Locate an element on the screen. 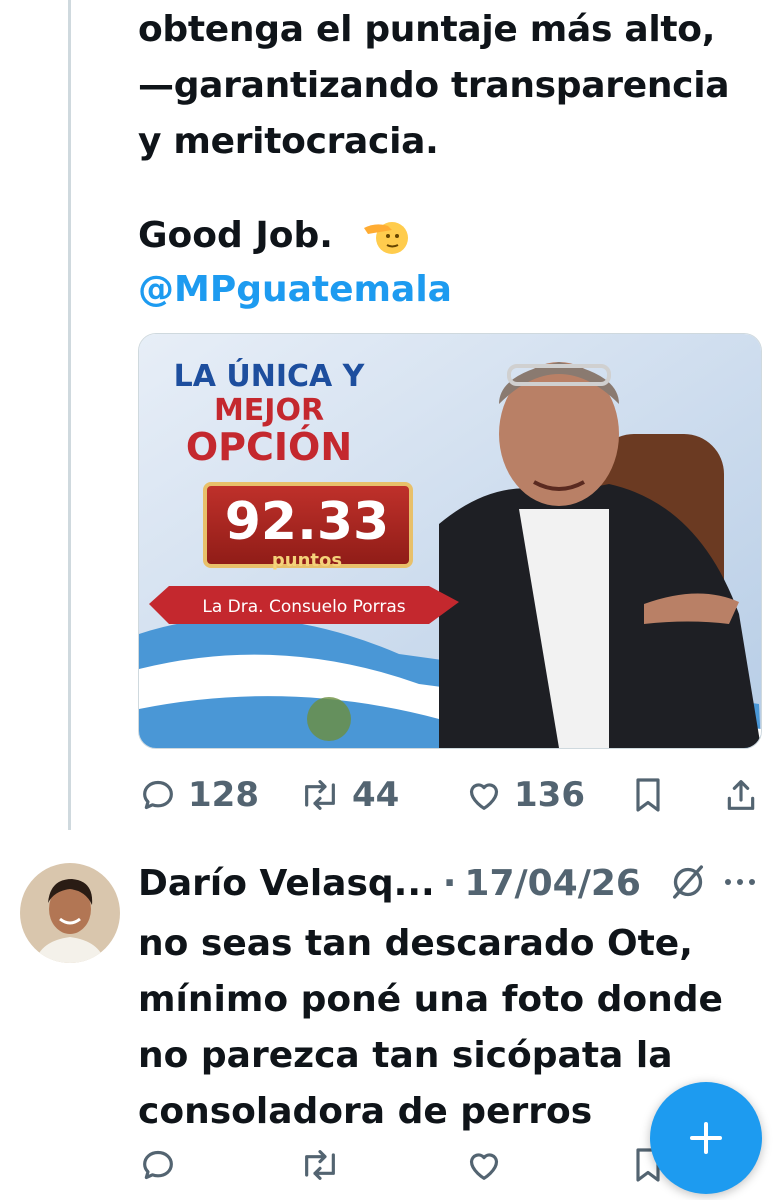 The width and height of the screenshot is (778, 1200). reply-text-line: mínimo poné una foto donde is located at coordinates (430, 999).